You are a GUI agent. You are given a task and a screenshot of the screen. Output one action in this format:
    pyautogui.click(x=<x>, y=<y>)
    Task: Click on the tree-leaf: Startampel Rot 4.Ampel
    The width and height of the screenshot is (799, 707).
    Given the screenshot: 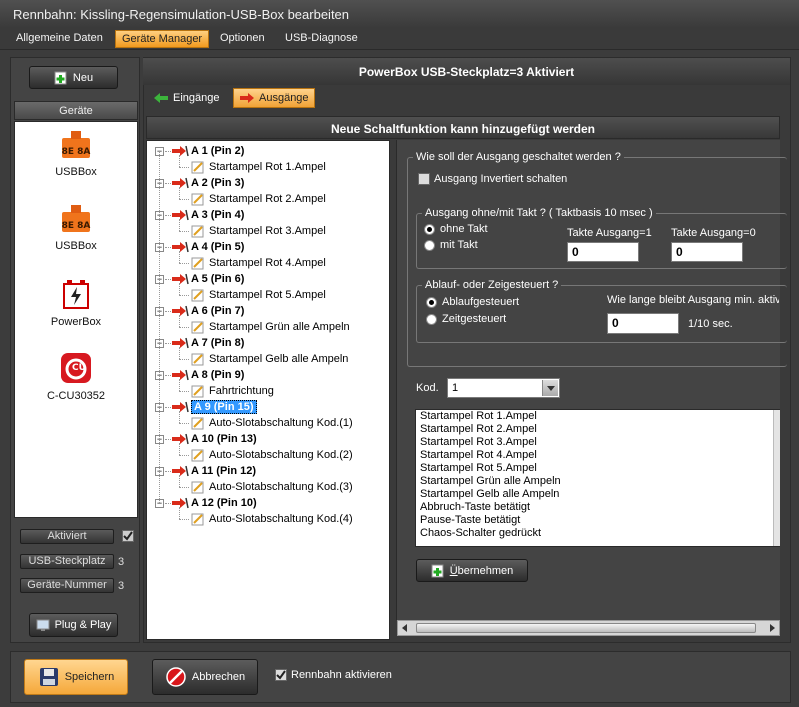 What is the action you would take?
    pyautogui.click(x=258, y=263)
    